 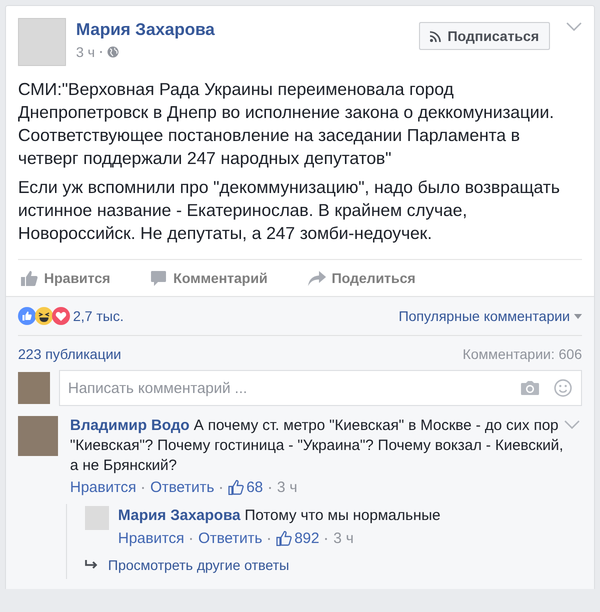 I want to click on comment-button: Комментарий, so click(x=209, y=278).